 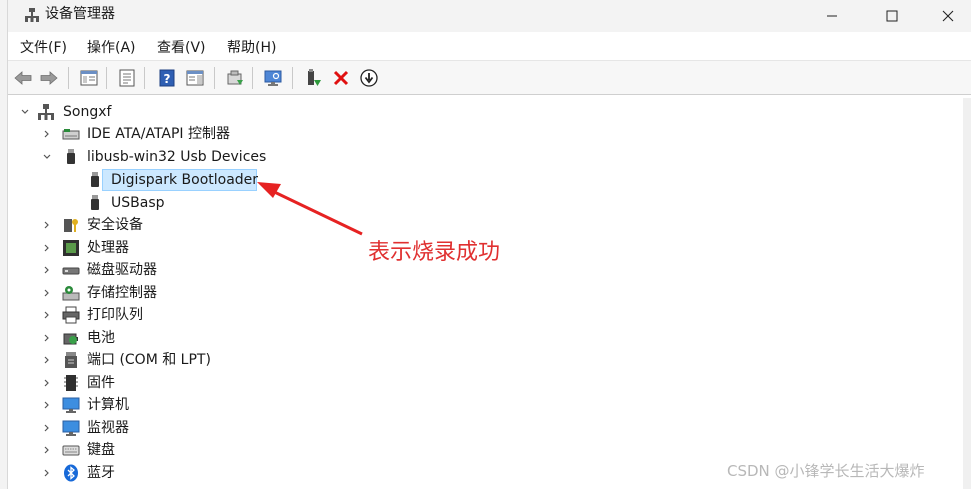 I want to click on computer-tree-icon, so click(x=46, y=112).